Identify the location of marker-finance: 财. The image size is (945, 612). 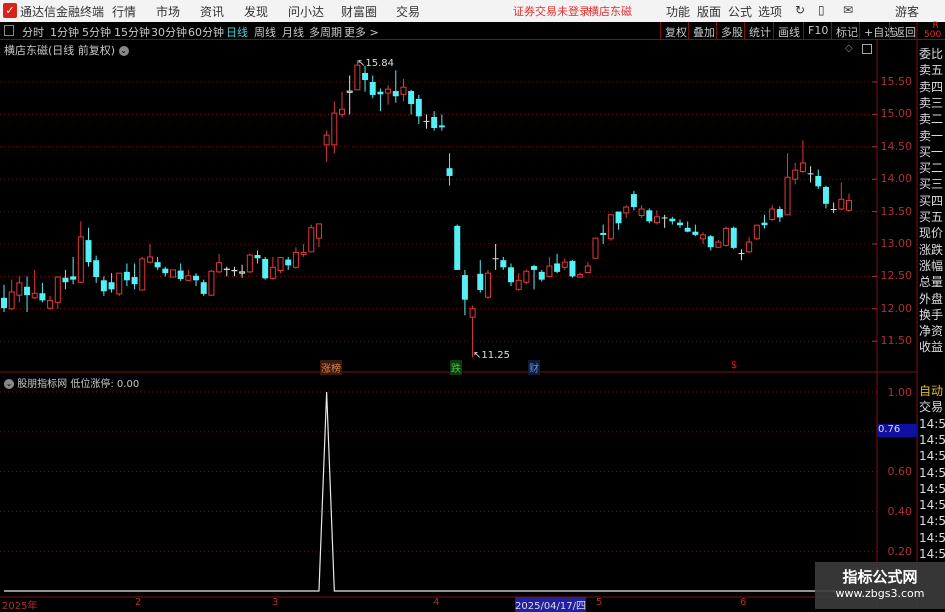
(534, 367).